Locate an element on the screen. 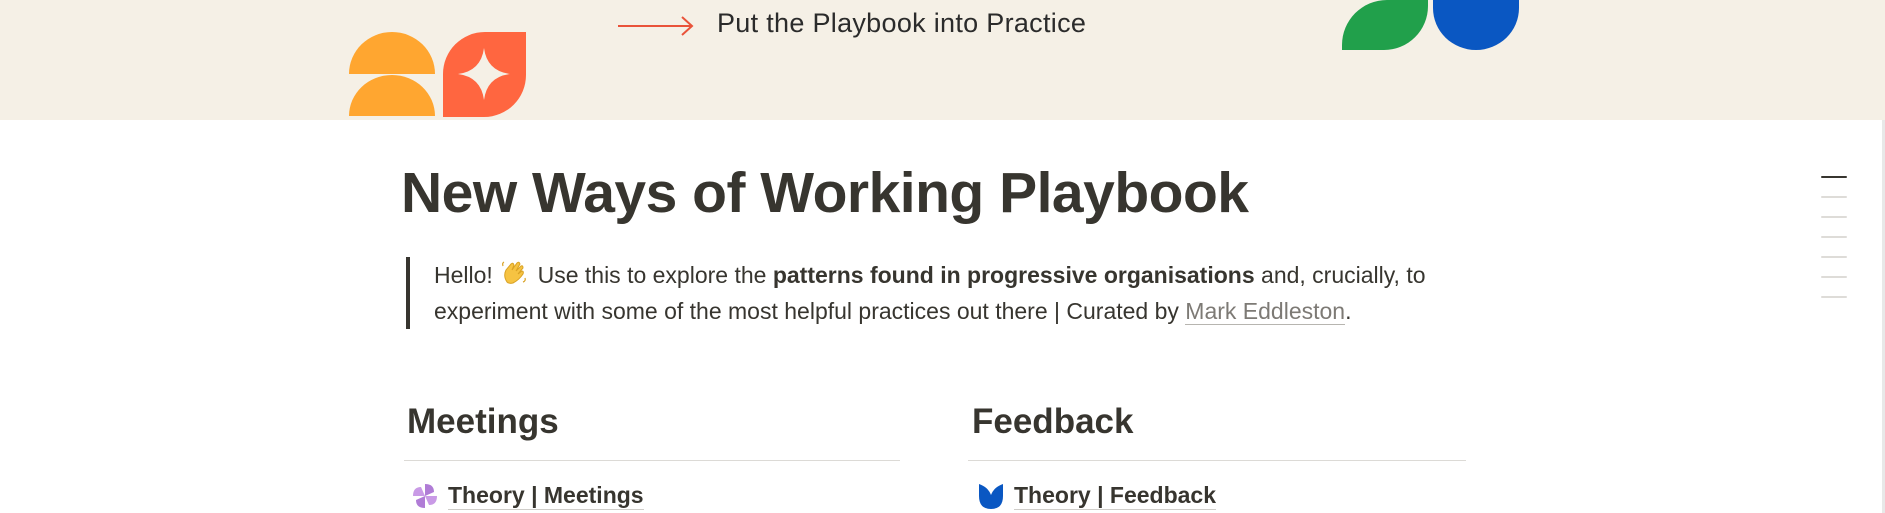 The height and width of the screenshot is (513, 1885). theory-feedback-link: Theory | Feedback is located at coordinates (1096, 496).